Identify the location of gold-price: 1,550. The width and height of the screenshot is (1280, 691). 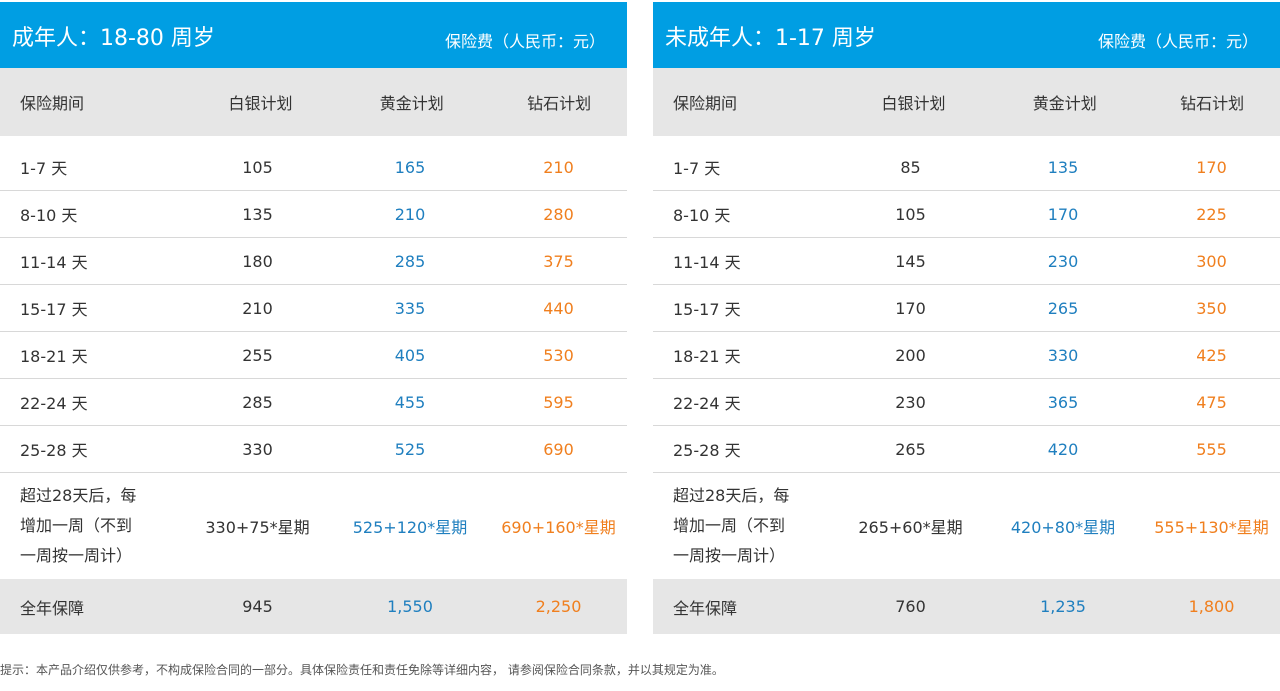
(410, 606).